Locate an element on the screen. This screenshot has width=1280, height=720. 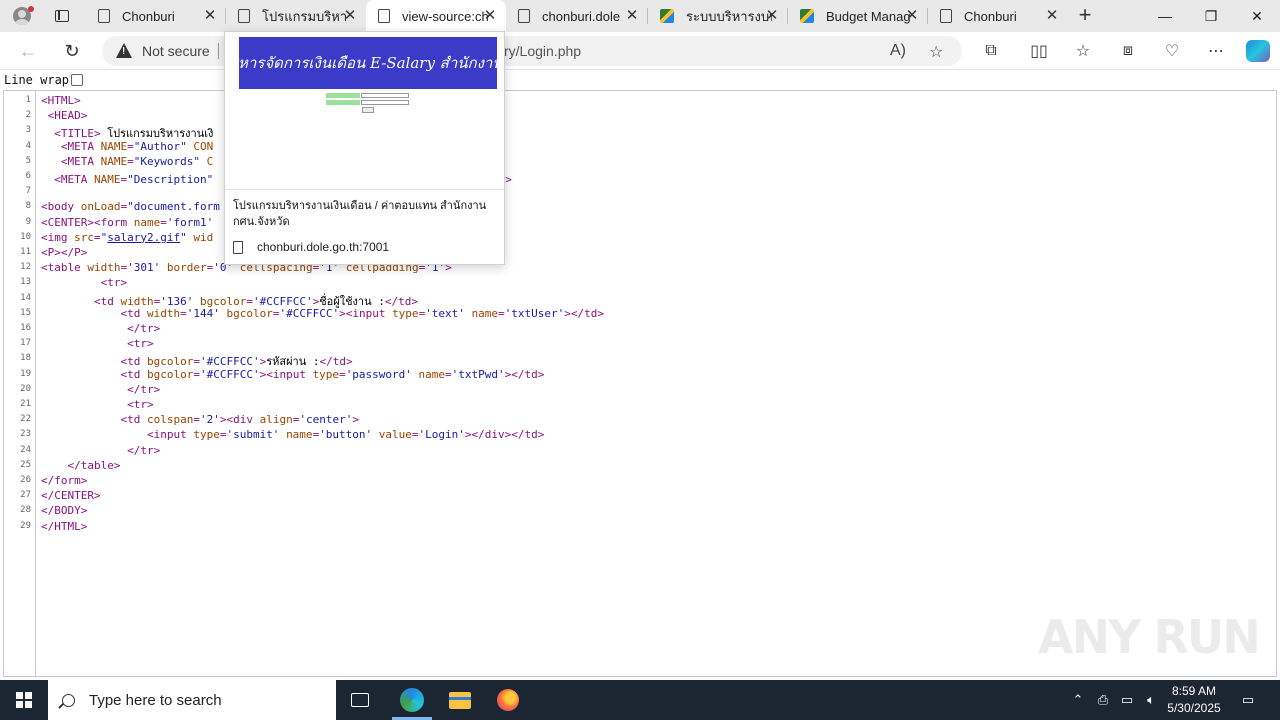
file-explorer-button is located at coordinates (460, 700).